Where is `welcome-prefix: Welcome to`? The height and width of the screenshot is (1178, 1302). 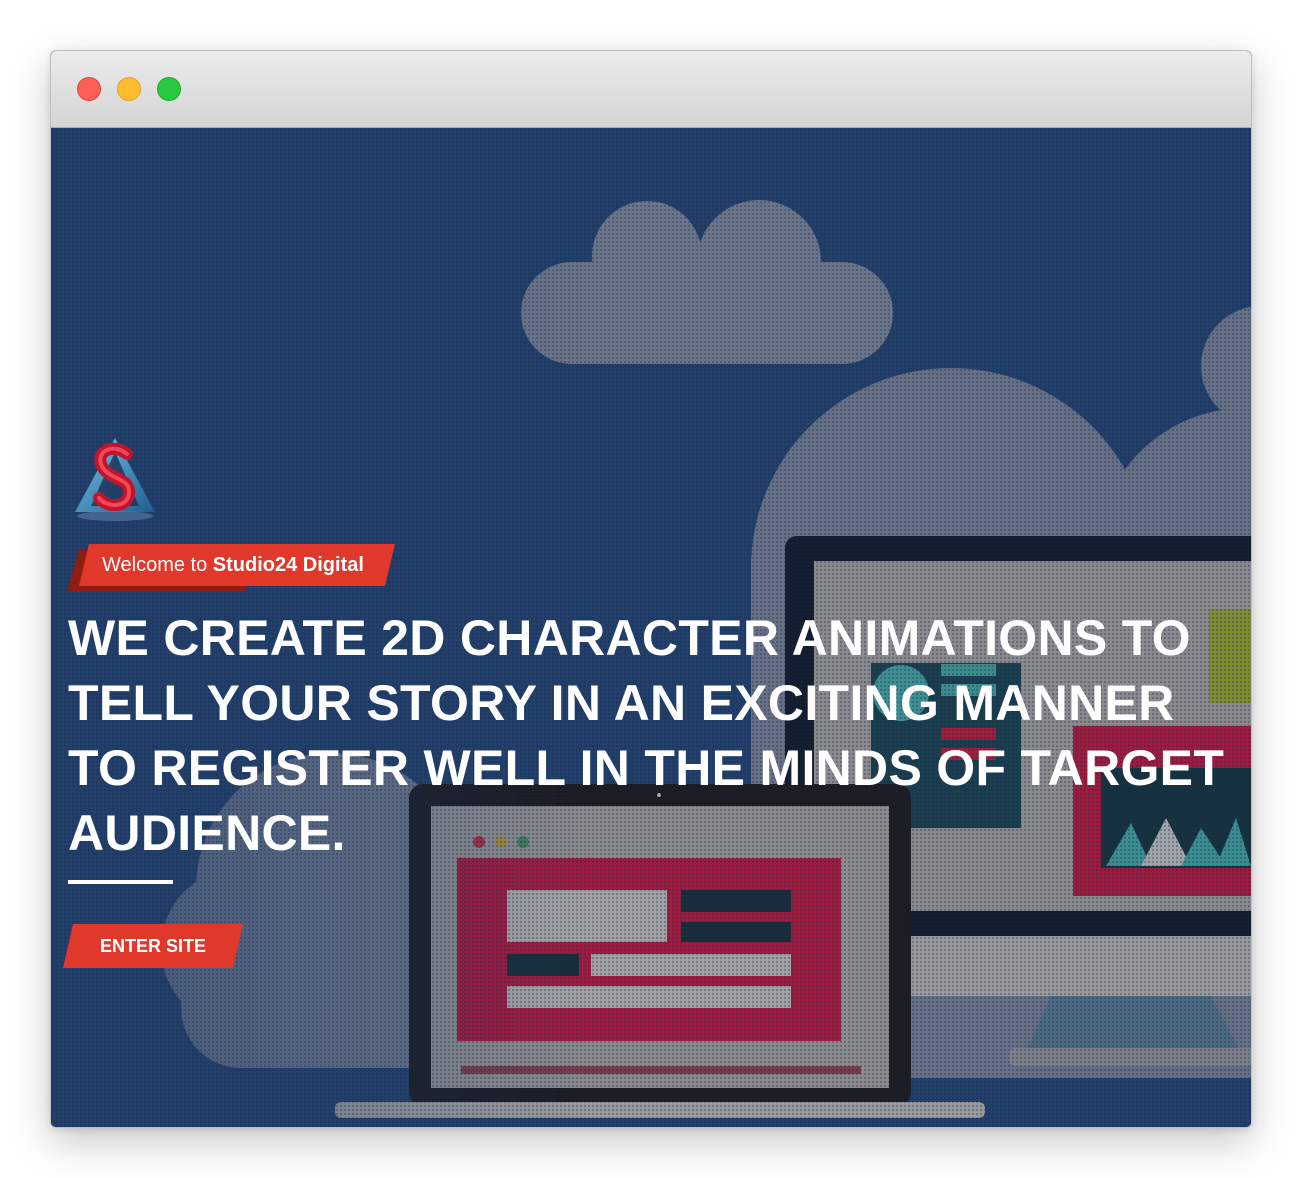
welcome-prefix: Welcome to is located at coordinates (155, 565).